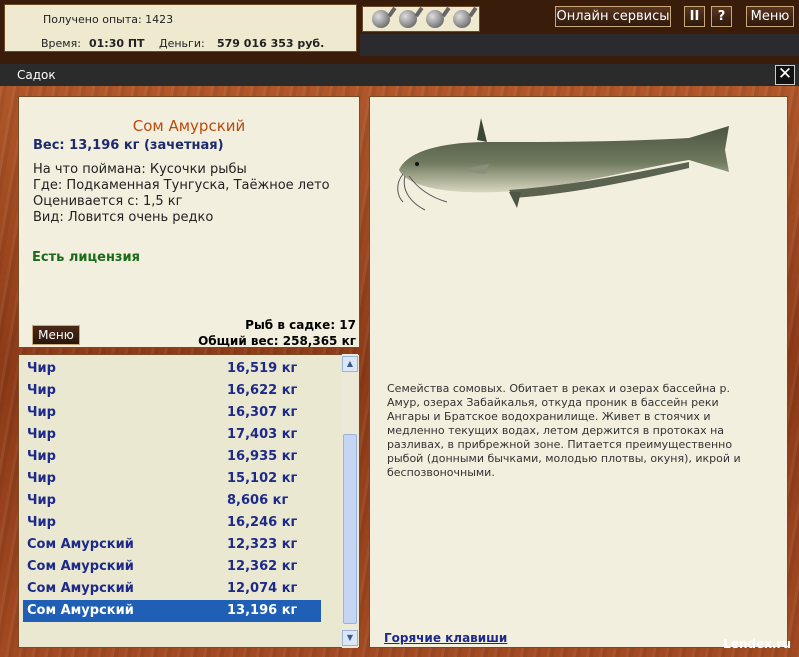 The width and height of the screenshot is (799, 657). I want to click on row-fish-weight: 16,519 кг, so click(262, 368).